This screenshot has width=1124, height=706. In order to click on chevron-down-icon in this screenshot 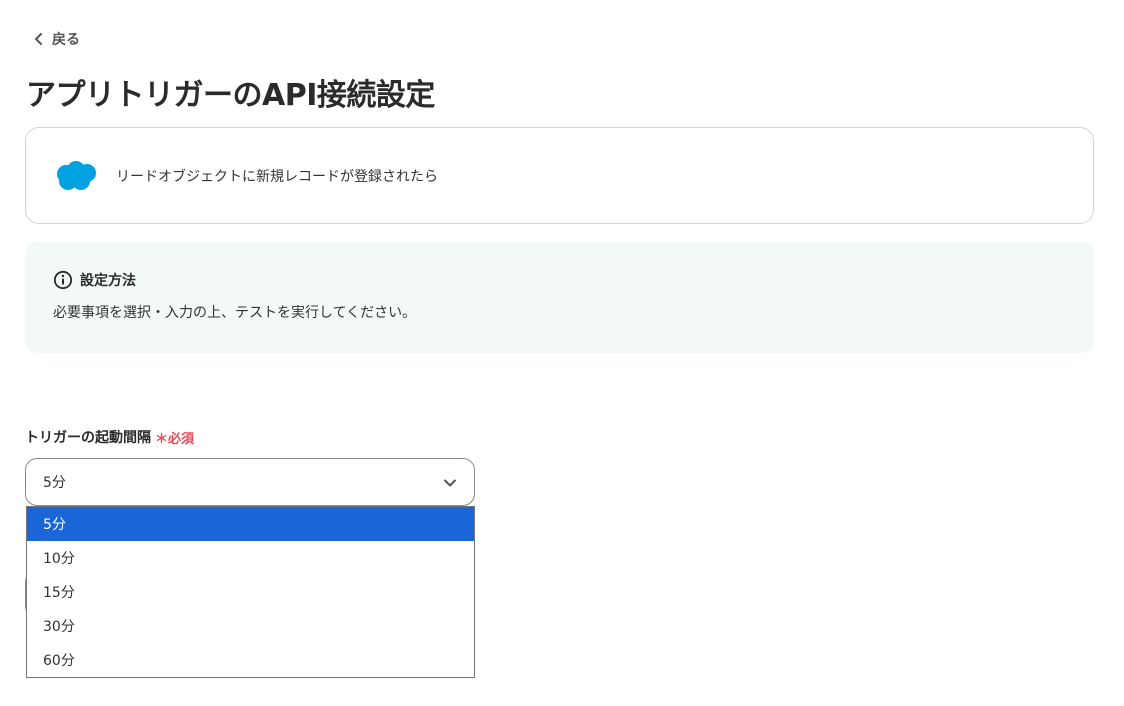, I will do `click(450, 483)`.